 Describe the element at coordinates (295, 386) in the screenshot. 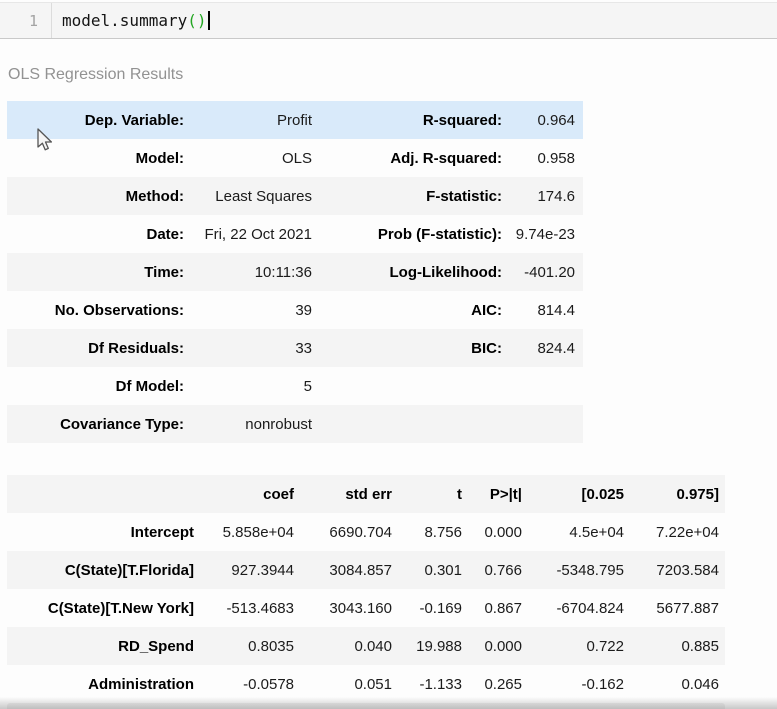

I see `summary-row: Df Model: 5` at that location.